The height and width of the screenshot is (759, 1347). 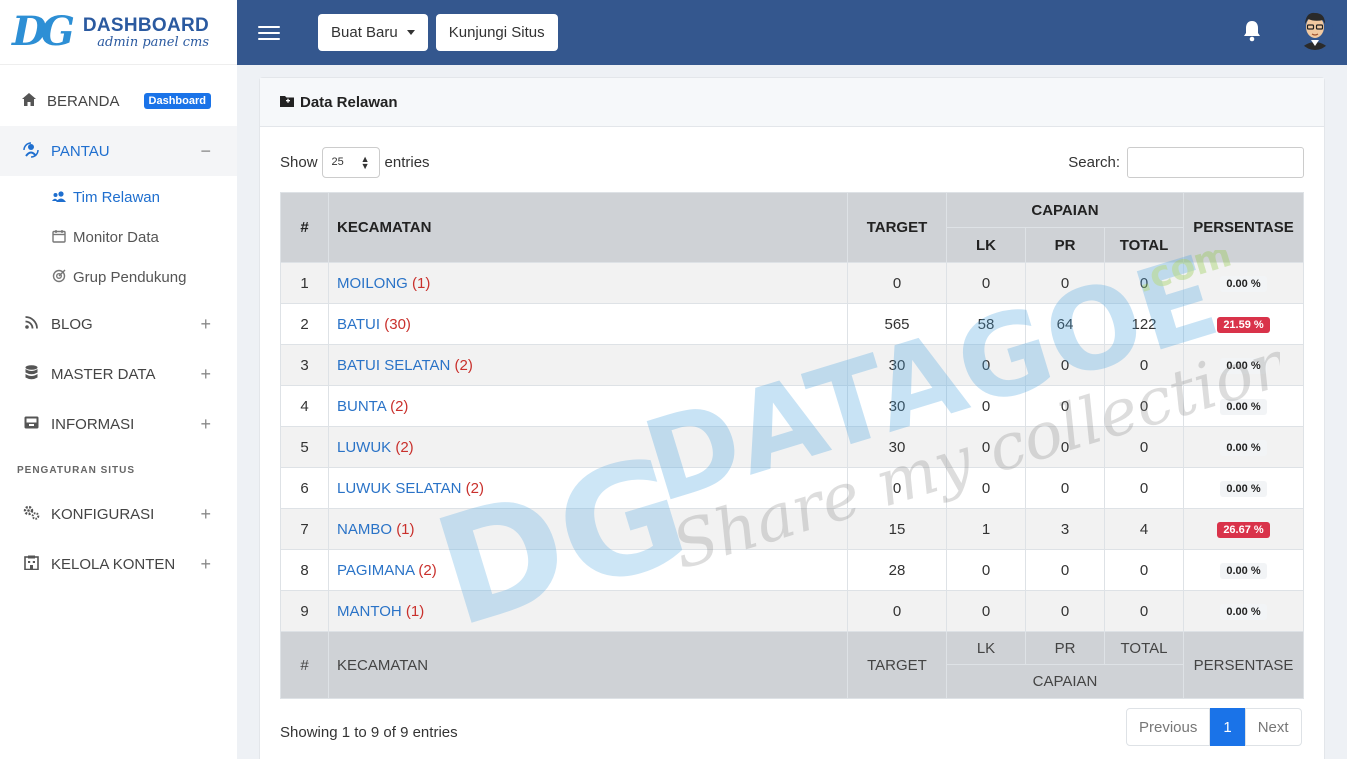 I want to click on logo-subtitle: admin panel cms, so click(x=153, y=42).